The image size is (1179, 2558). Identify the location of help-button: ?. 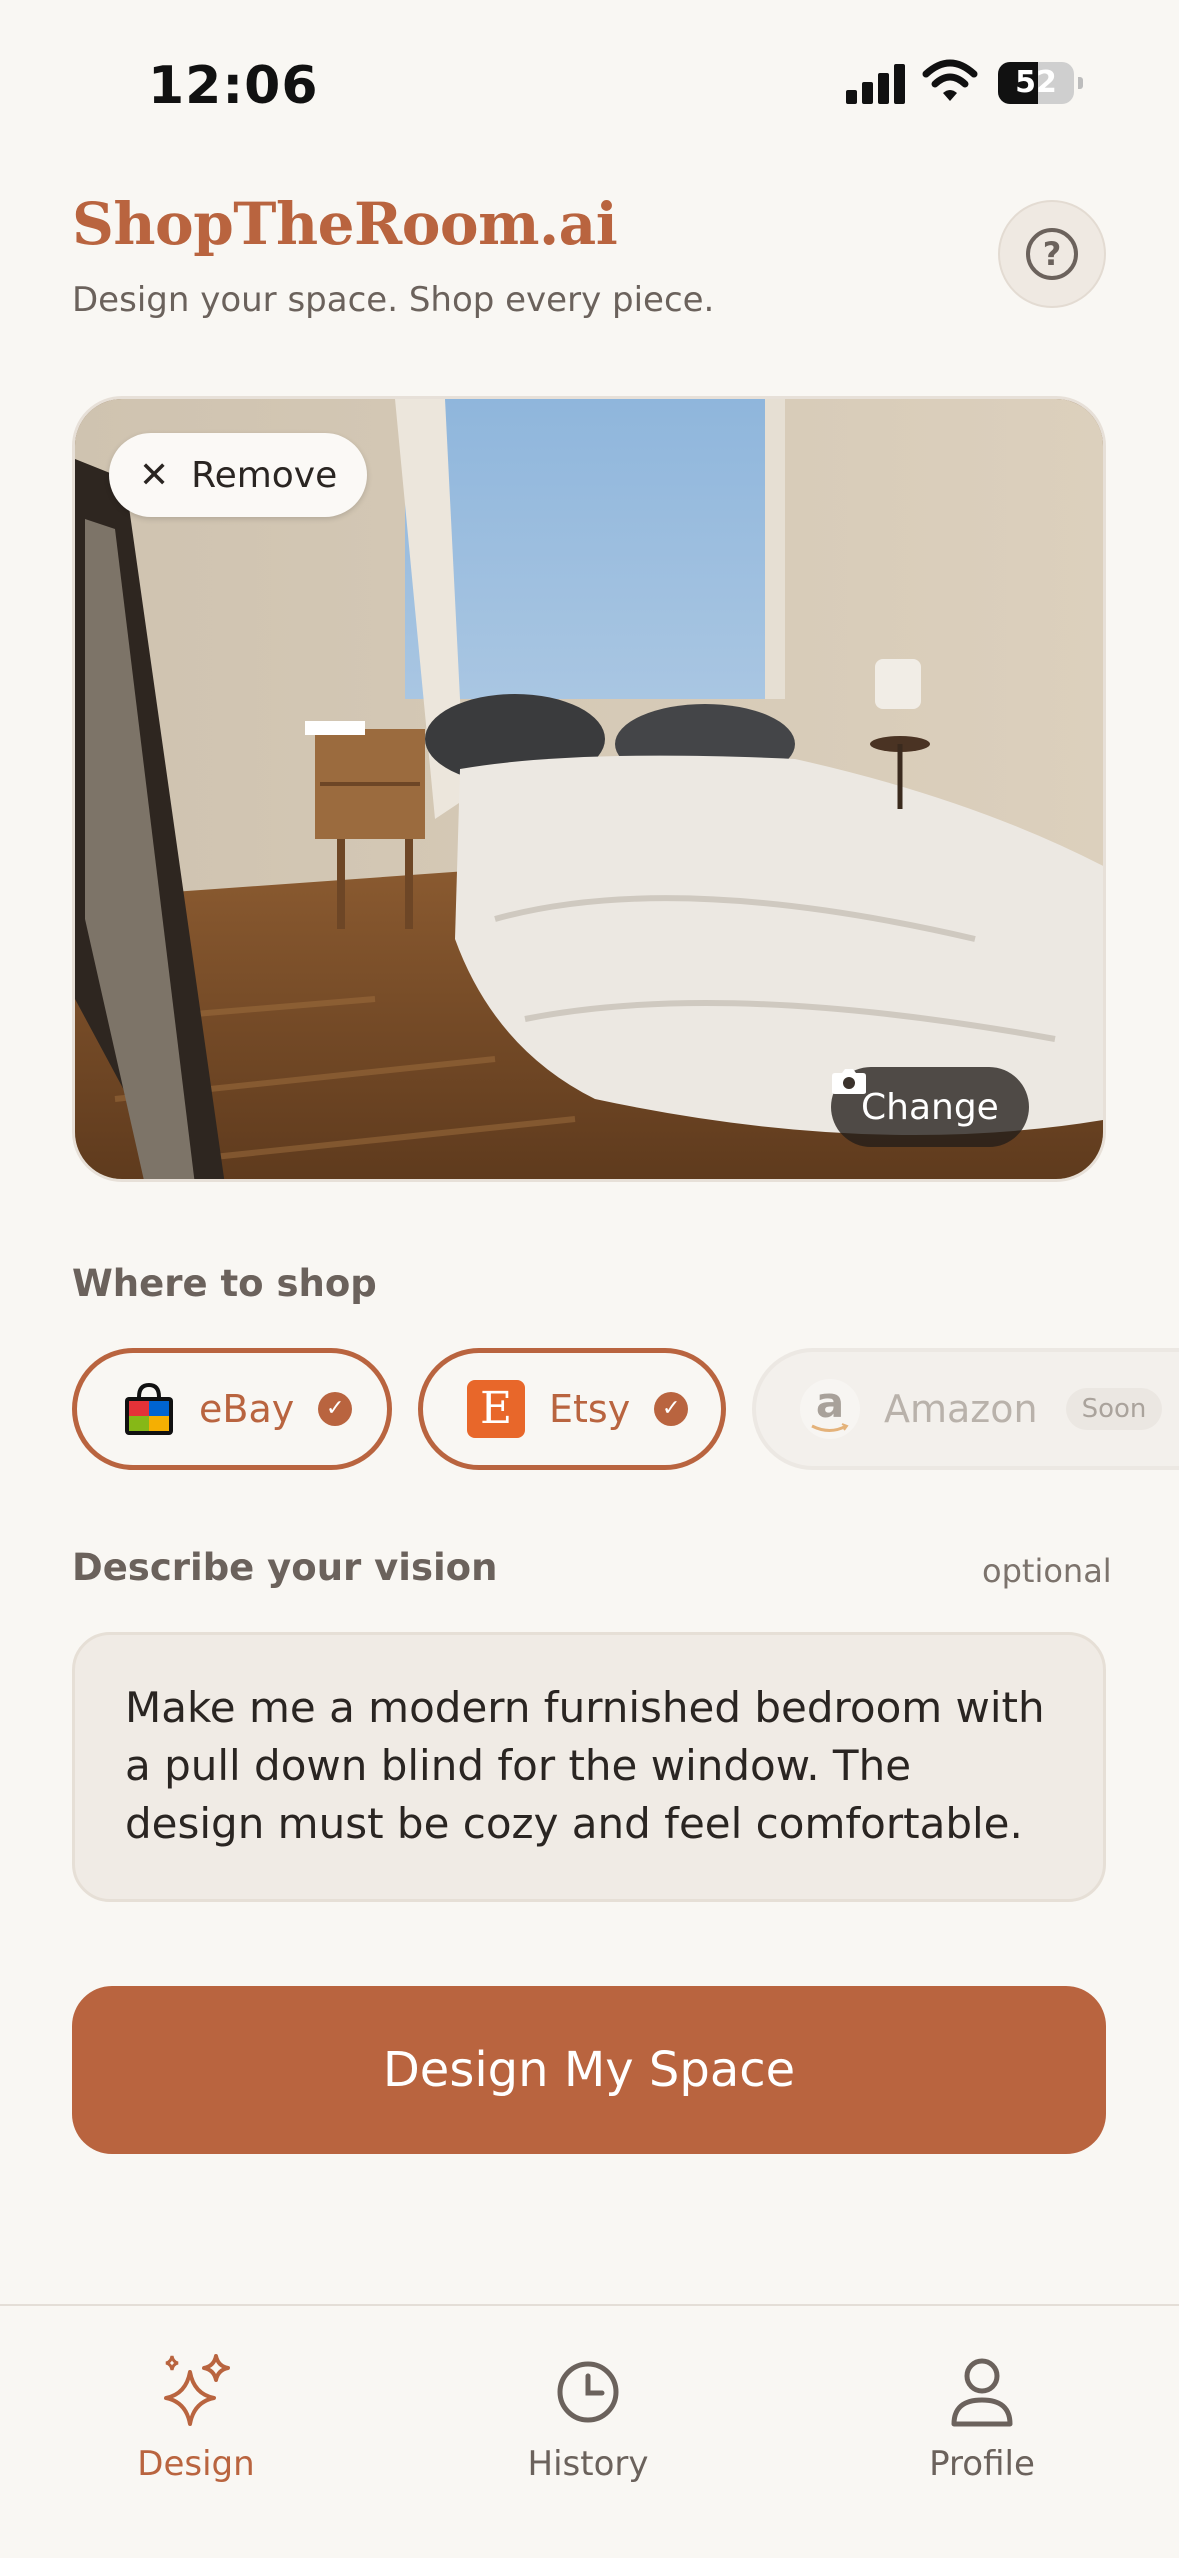
(1052, 254).